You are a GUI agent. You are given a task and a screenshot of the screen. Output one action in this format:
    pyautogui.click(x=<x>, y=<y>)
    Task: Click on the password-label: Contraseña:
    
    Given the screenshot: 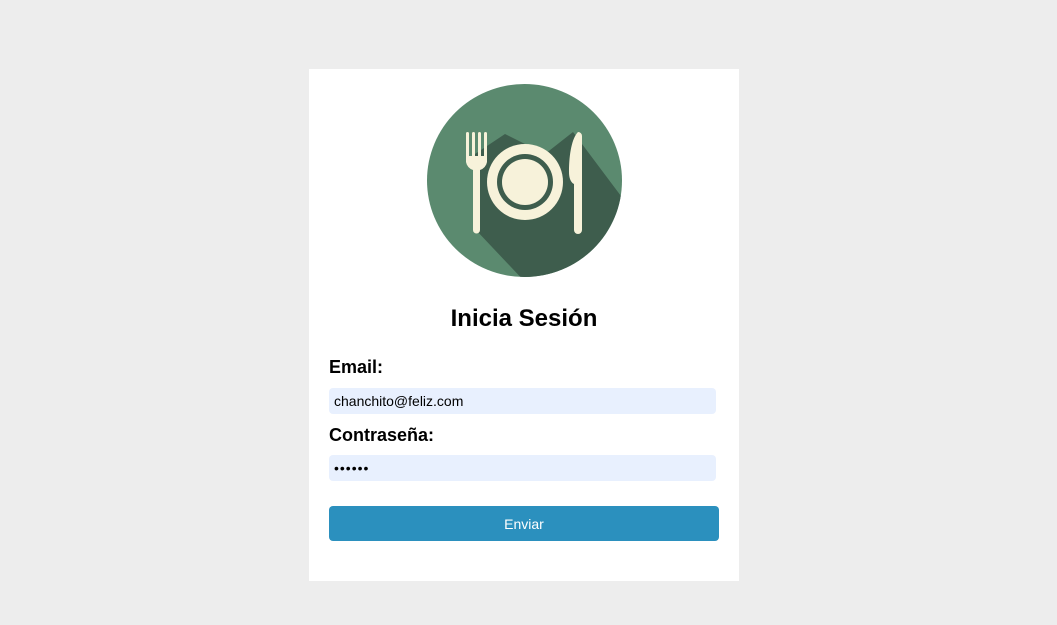 What is the action you would take?
    pyautogui.click(x=382, y=435)
    